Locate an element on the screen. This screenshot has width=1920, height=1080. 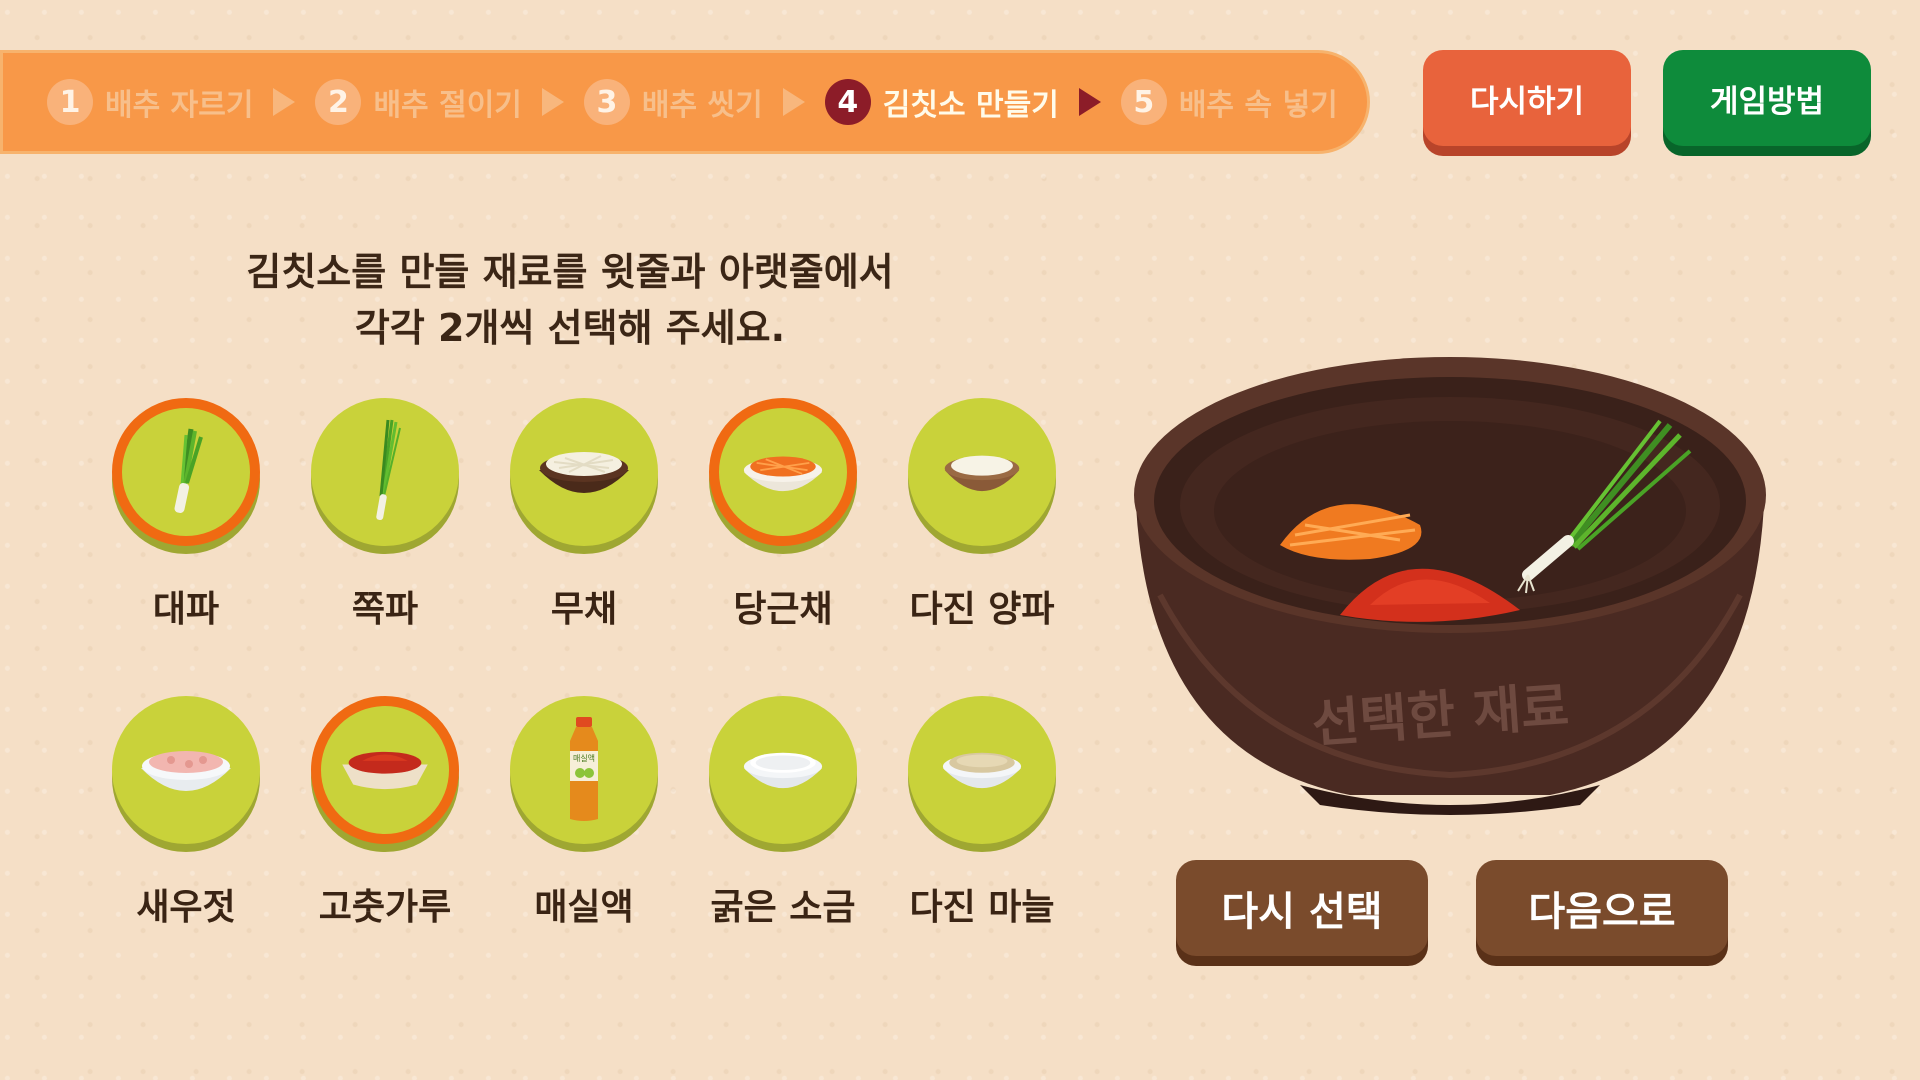
ingredient-label: 굵은 소금 is located at coordinates (783, 907).